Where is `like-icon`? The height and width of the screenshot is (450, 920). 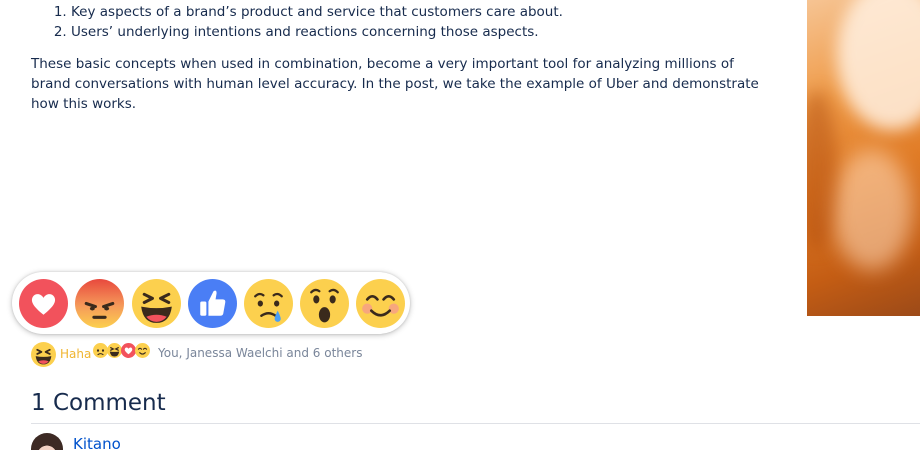 like-icon is located at coordinates (212, 303).